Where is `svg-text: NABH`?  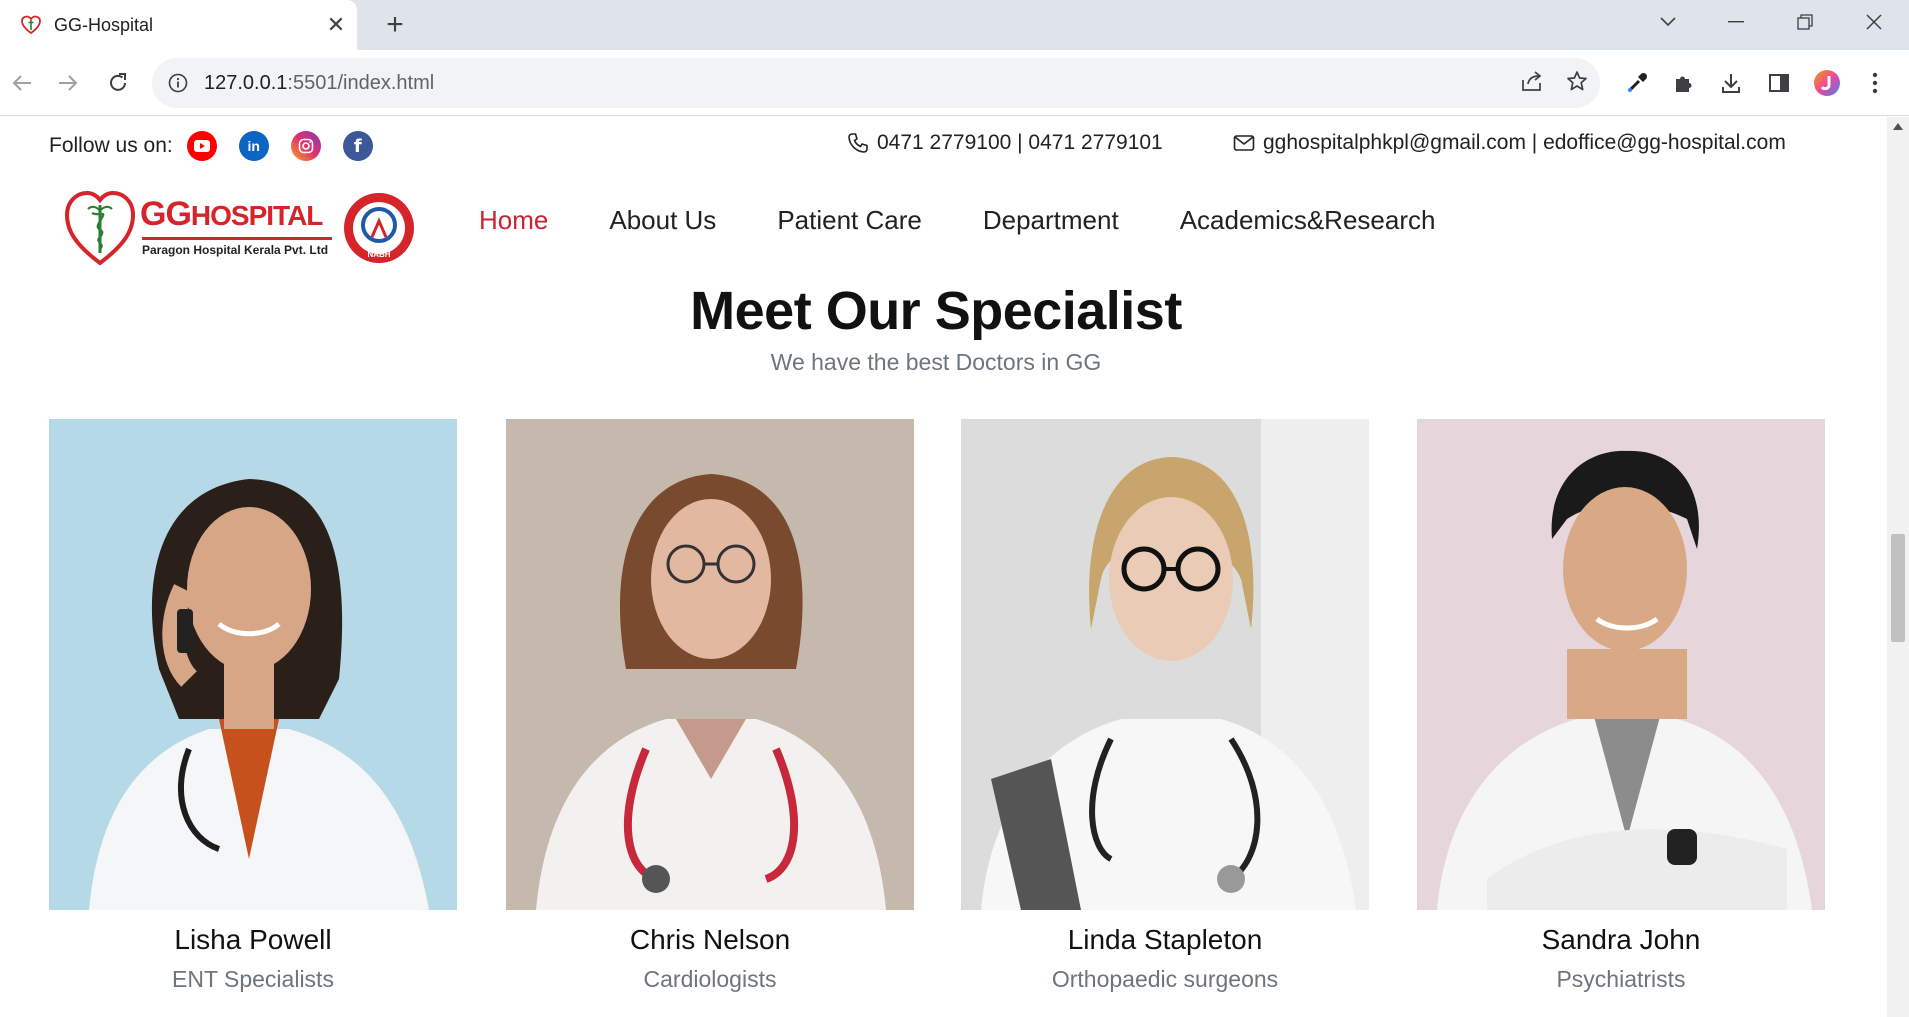 svg-text: NABH is located at coordinates (378, 254).